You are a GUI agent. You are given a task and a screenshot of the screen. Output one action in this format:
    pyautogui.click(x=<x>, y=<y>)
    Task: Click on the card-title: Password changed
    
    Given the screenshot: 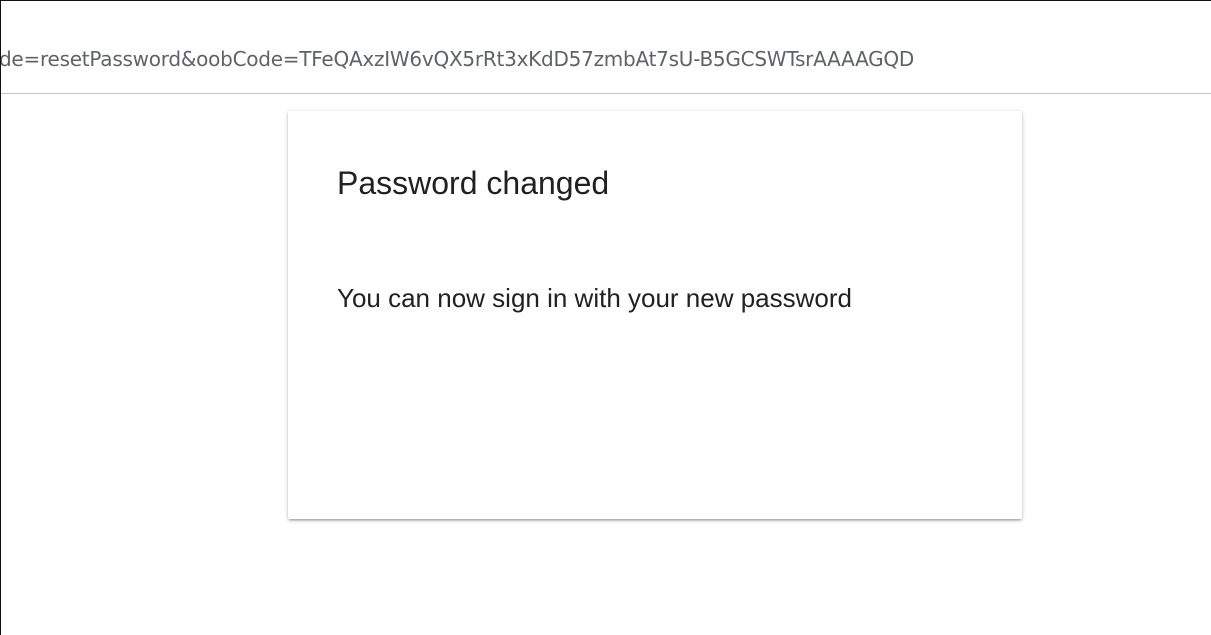 What is the action you would take?
    pyautogui.click(x=473, y=183)
    